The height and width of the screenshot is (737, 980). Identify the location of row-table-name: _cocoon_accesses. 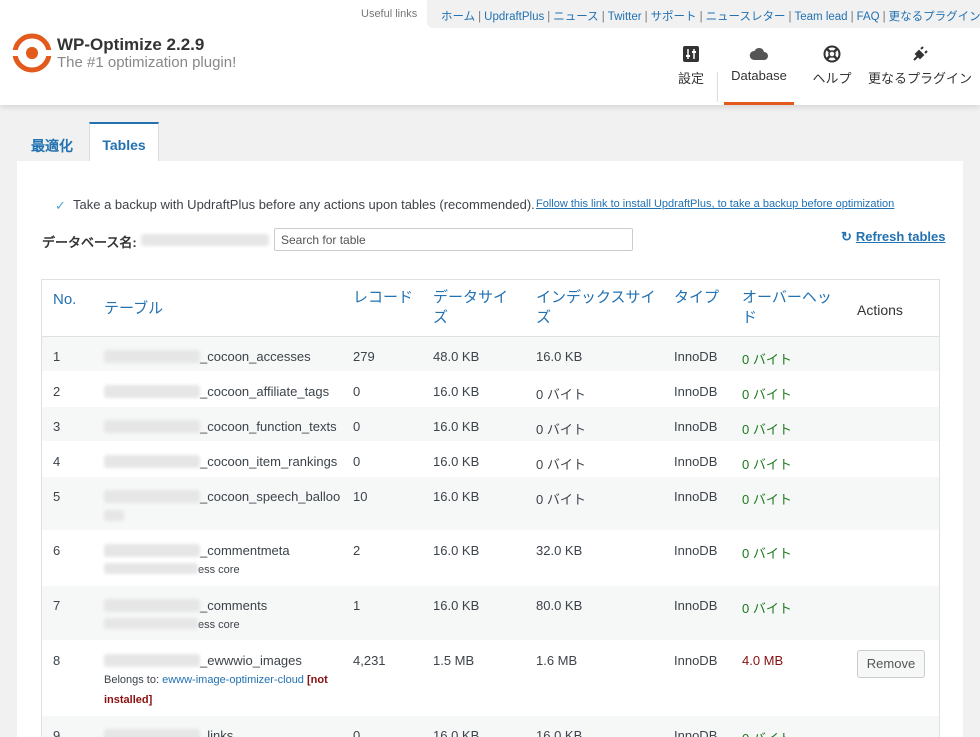
(207, 356).